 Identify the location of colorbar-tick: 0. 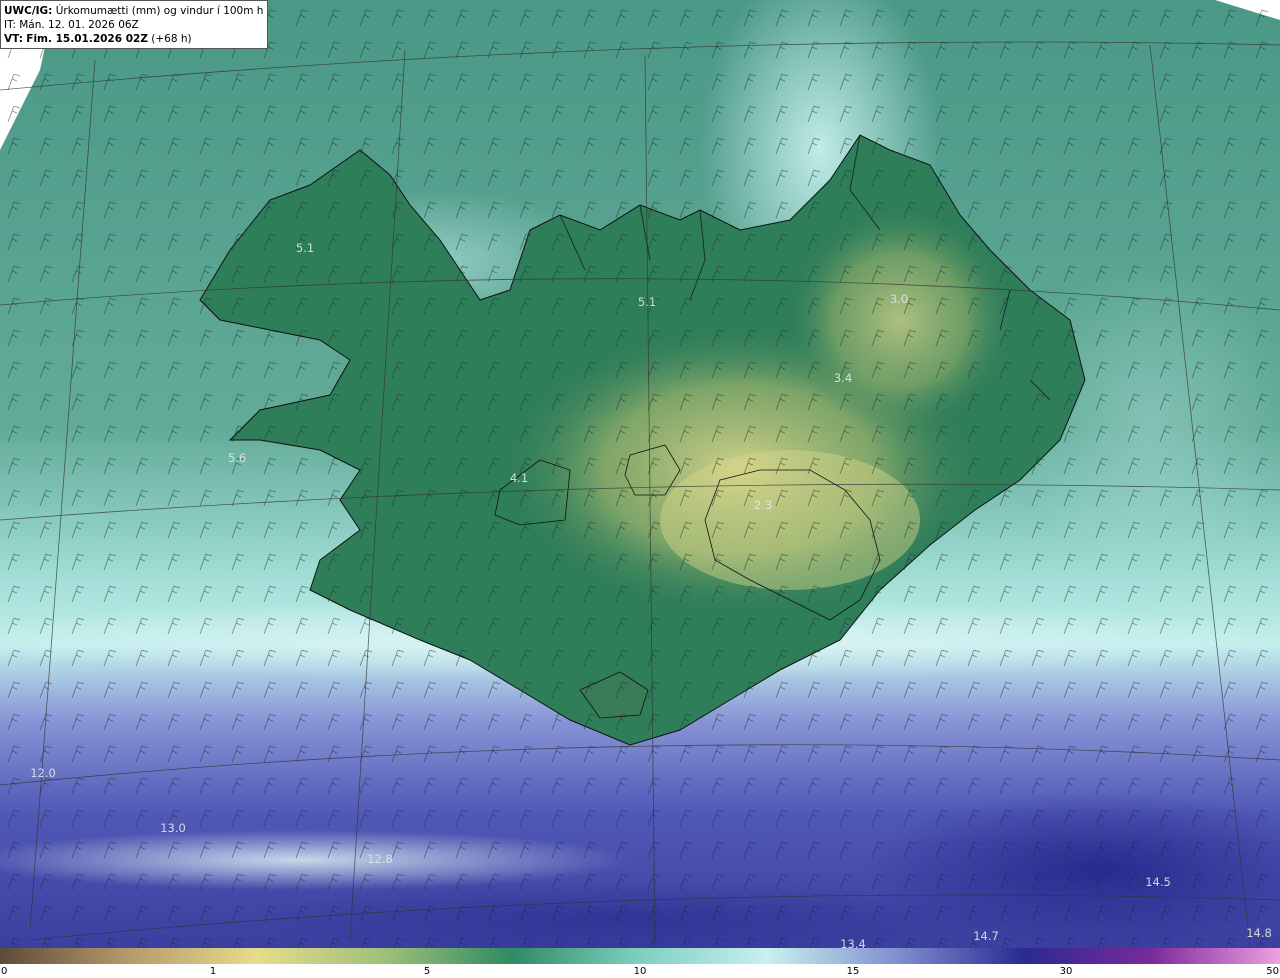
(4, 971).